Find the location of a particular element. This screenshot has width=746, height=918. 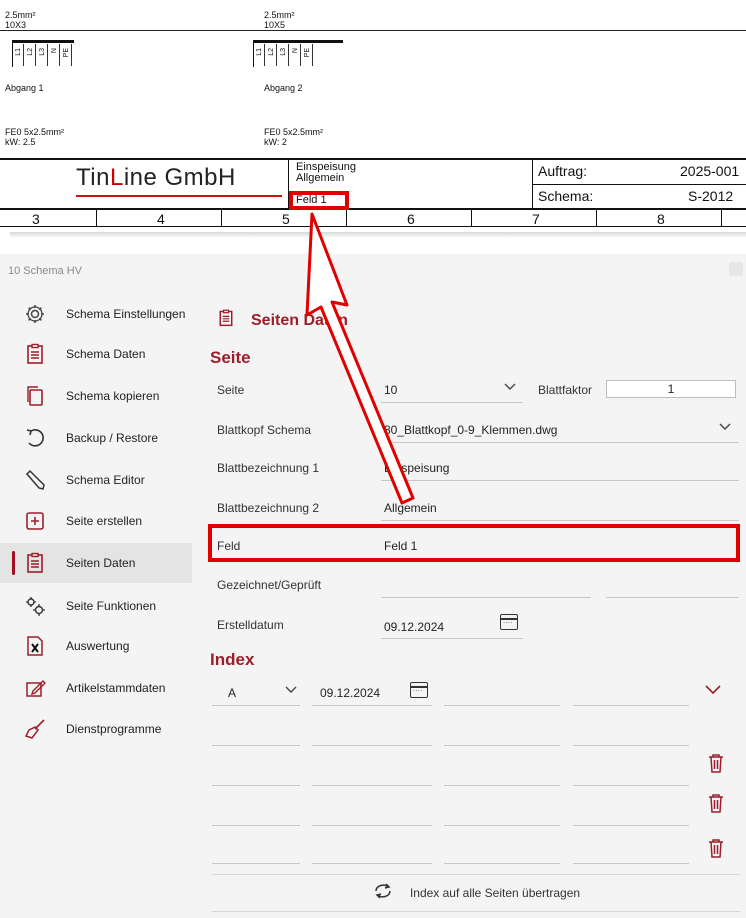

annotation-arrow-icon is located at coordinates (360, 358).